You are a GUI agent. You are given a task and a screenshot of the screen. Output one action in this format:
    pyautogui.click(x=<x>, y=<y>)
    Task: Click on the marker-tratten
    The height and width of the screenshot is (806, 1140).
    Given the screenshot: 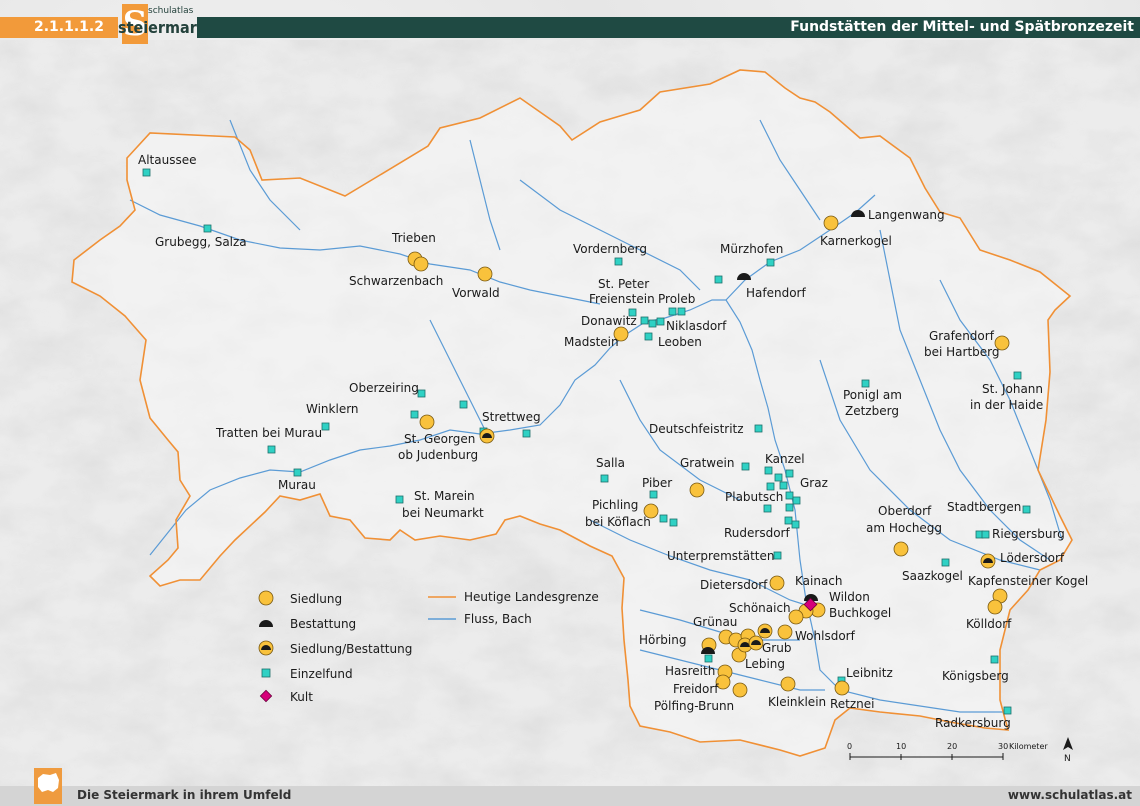 What is the action you would take?
    pyautogui.click(x=325, y=426)
    